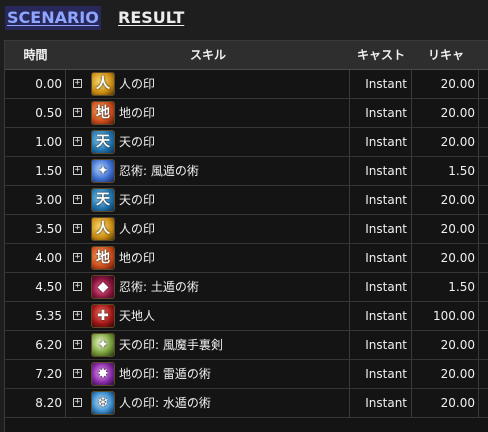 The image size is (488, 432). Describe the element at coordinates (35, 403) in the screenshot. I see `time-cell: 8.20` at that location.